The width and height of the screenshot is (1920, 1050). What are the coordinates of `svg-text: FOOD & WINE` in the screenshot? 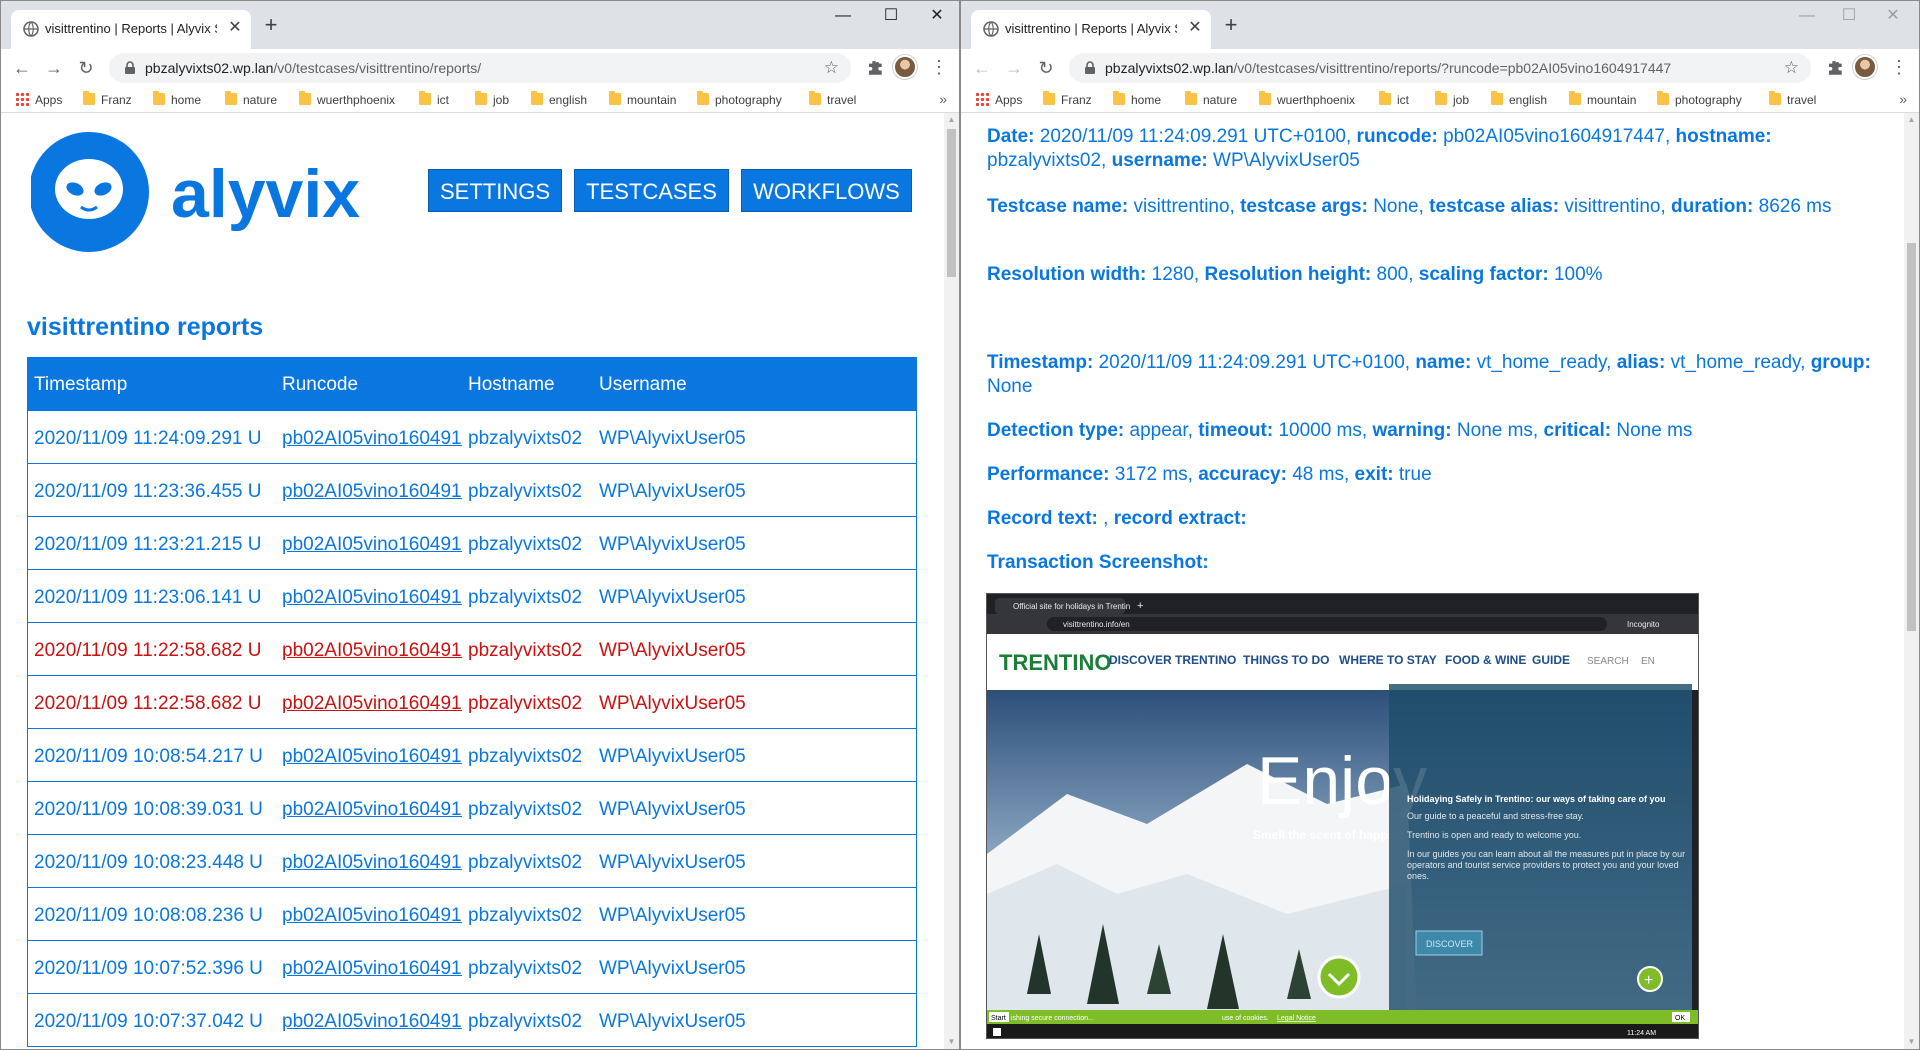 It's located at (1485, 660).